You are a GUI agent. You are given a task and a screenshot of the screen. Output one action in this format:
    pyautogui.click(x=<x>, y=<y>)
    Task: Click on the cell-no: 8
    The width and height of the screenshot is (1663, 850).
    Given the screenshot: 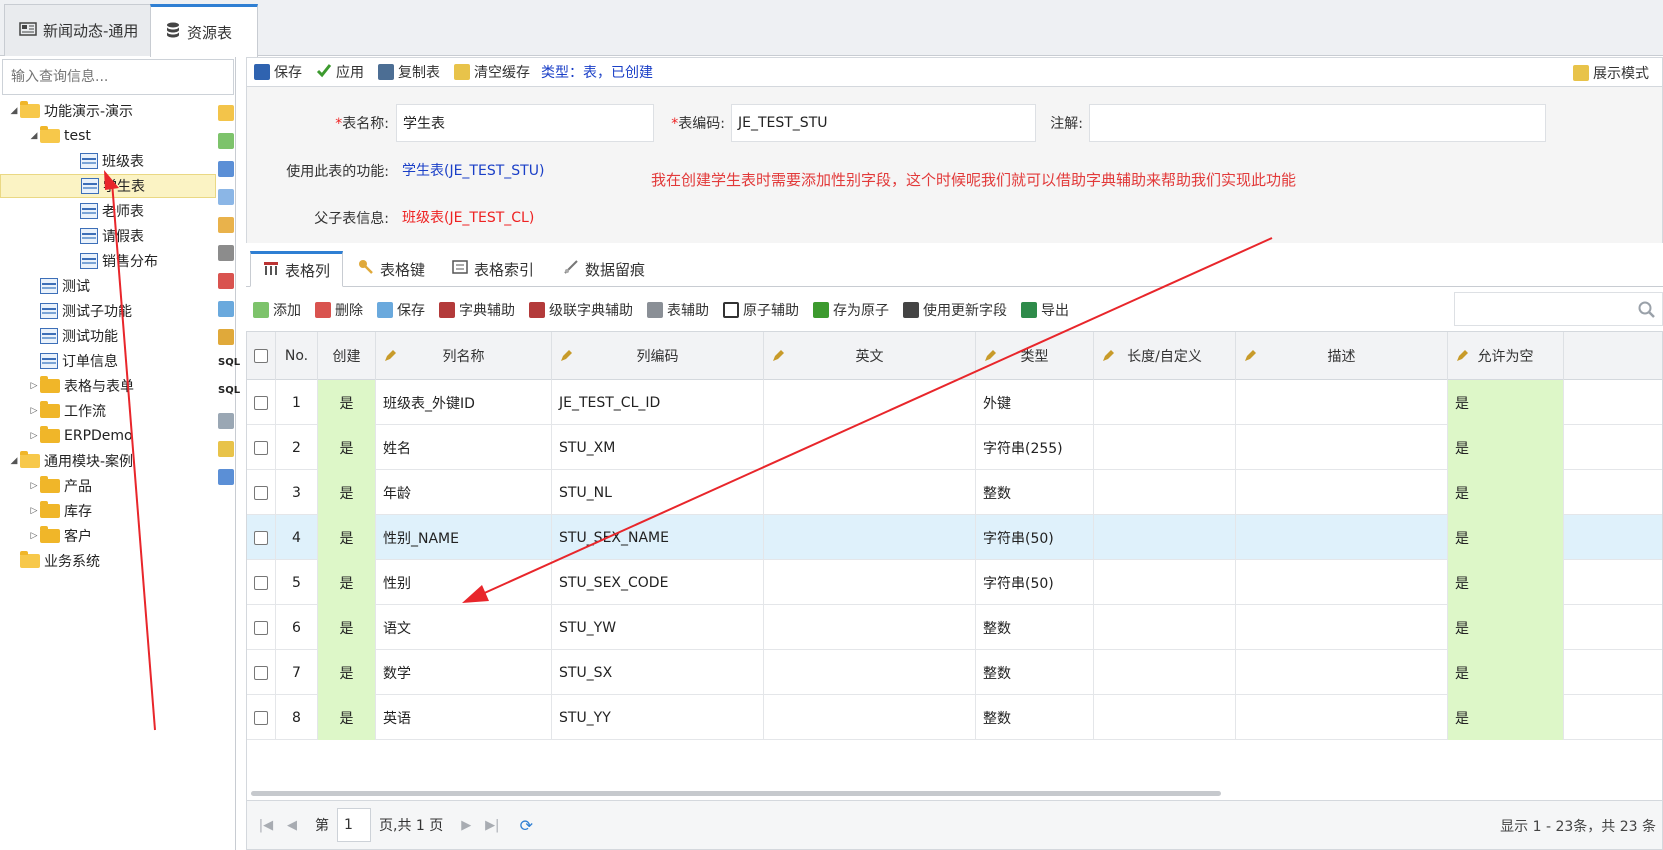 What is the action you would take?
    pyautogui.click(x=297, y=717)
    